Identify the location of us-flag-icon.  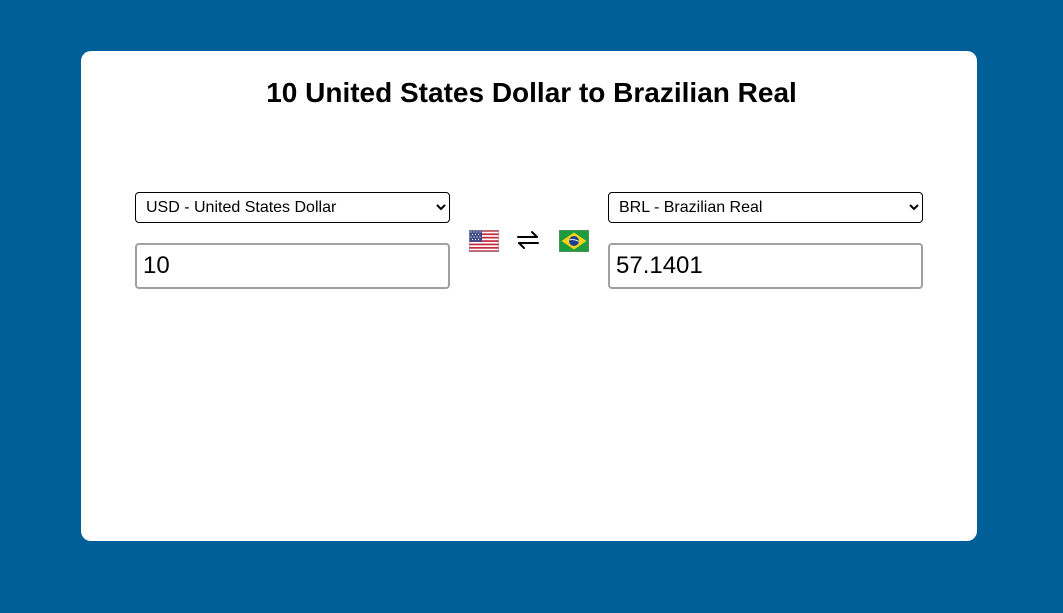
(484, 241).